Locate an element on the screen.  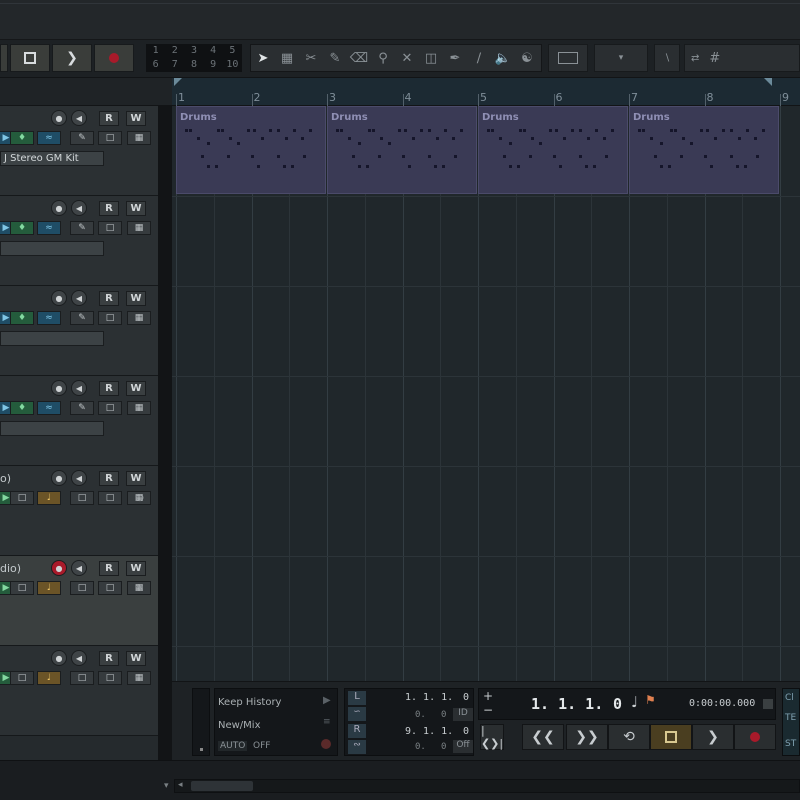
window-button is located at coordinates (568, 58).